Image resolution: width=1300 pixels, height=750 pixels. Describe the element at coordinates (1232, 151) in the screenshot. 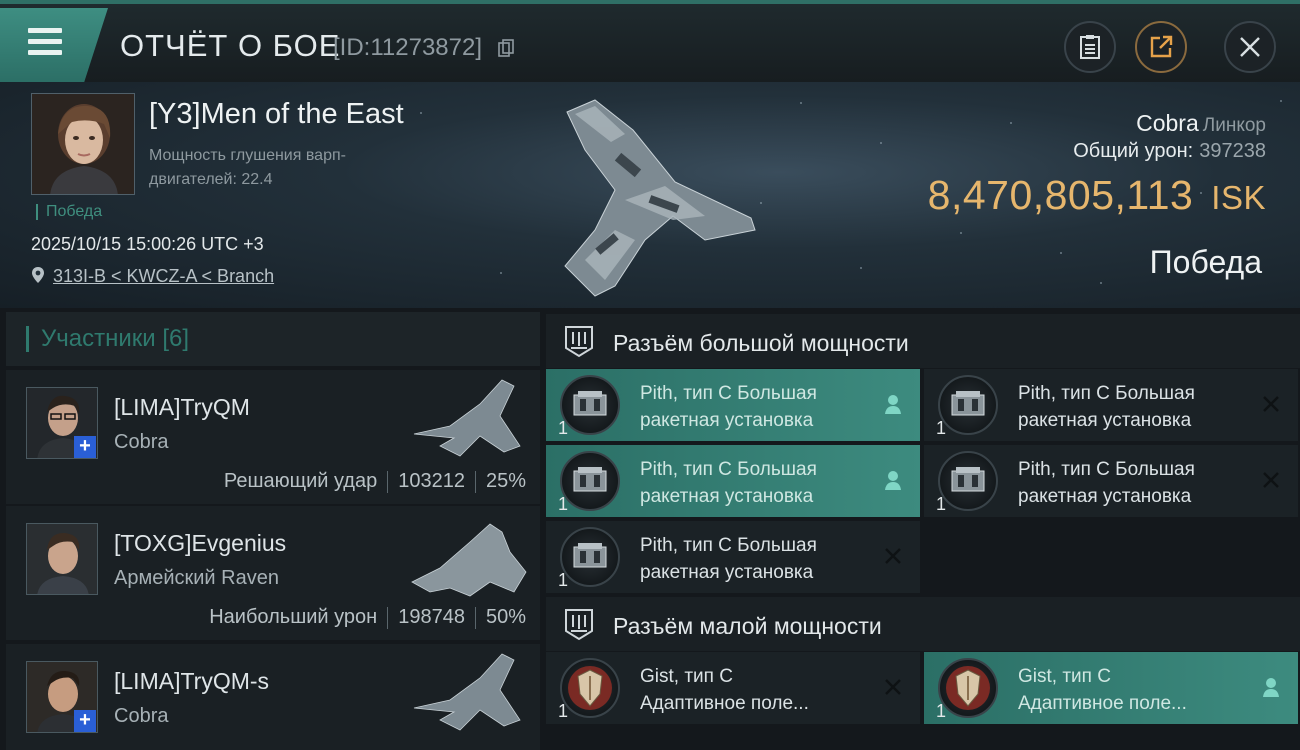

I see `total-damage-value: 397238` at that location.